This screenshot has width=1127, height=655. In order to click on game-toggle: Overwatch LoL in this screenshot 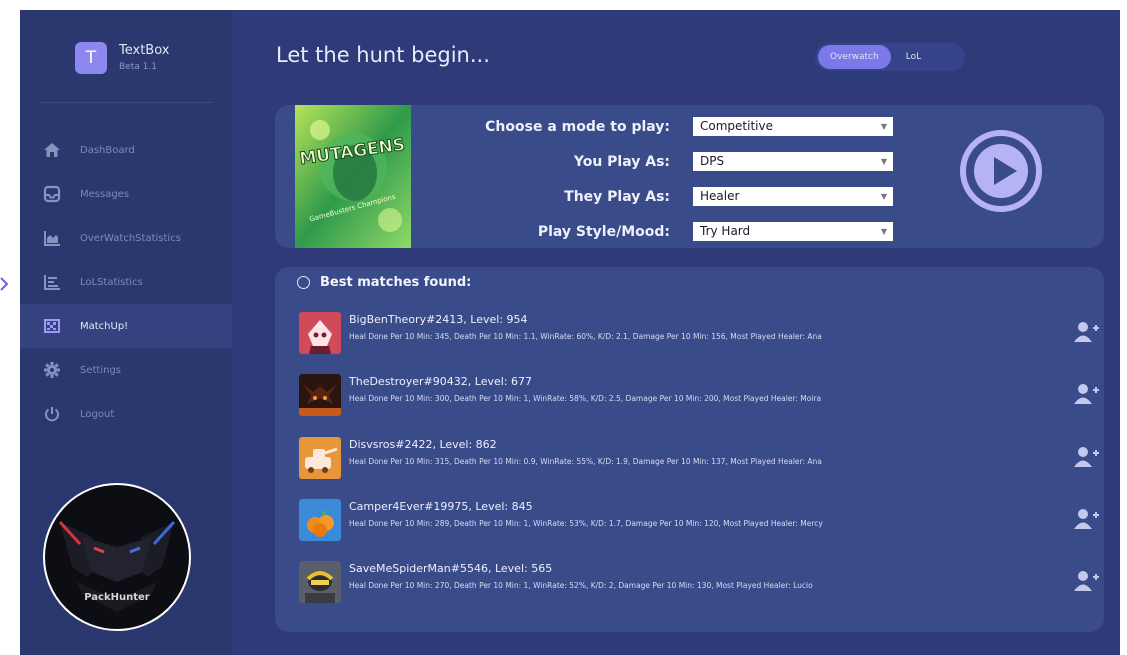, I will do `click(890, 57)`.